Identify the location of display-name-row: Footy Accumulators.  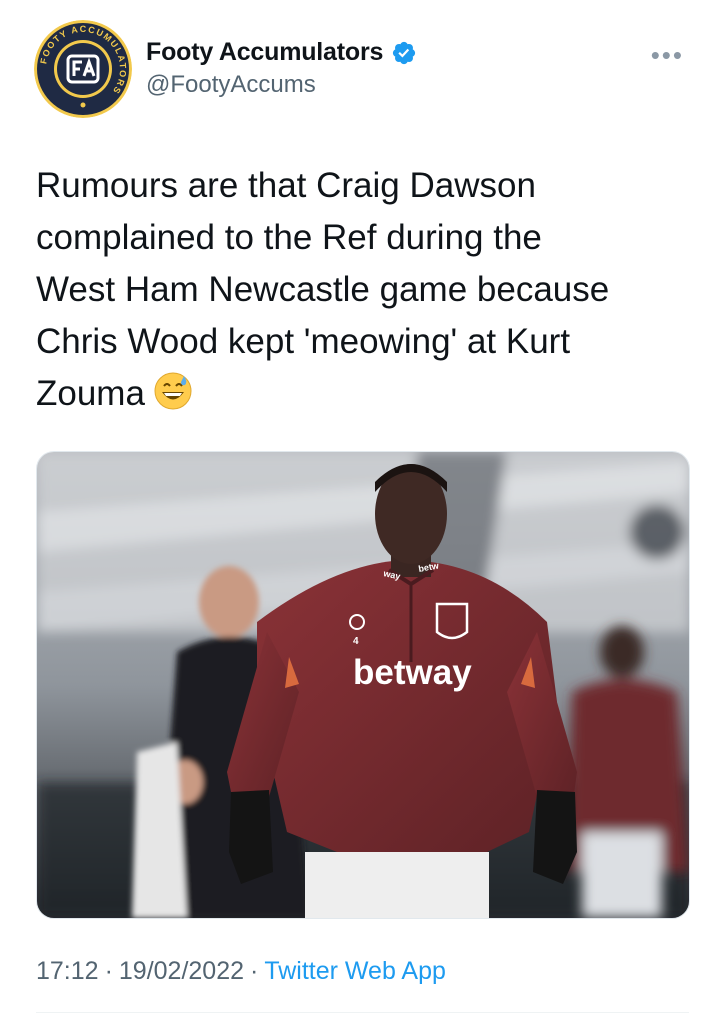
(281, 52).